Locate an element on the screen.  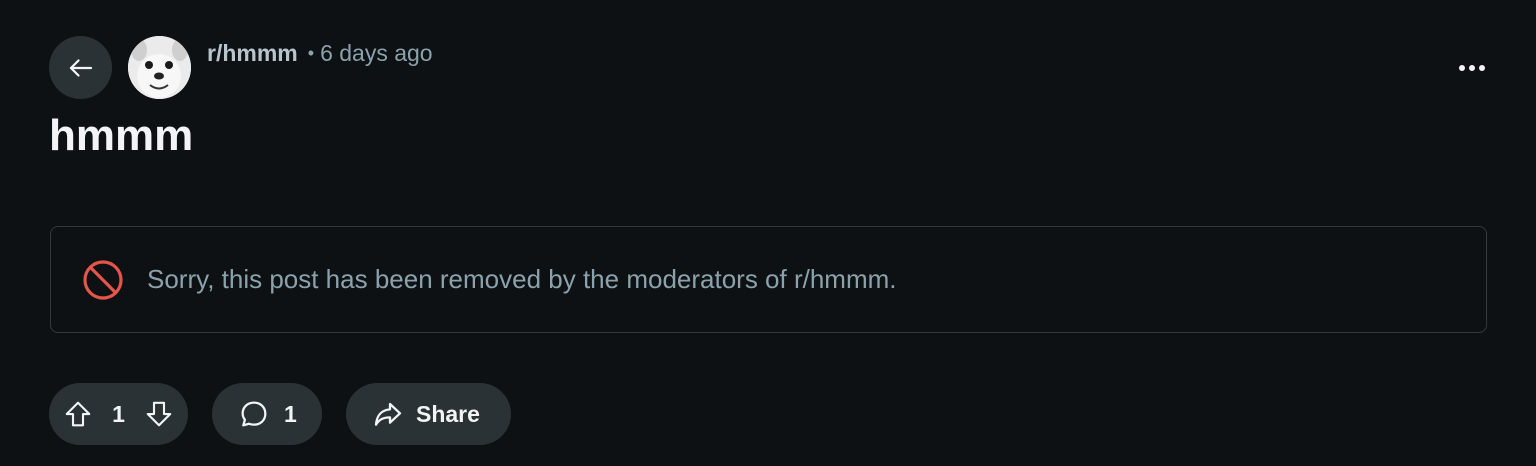
share-icon is located at coordinates (388, 414).